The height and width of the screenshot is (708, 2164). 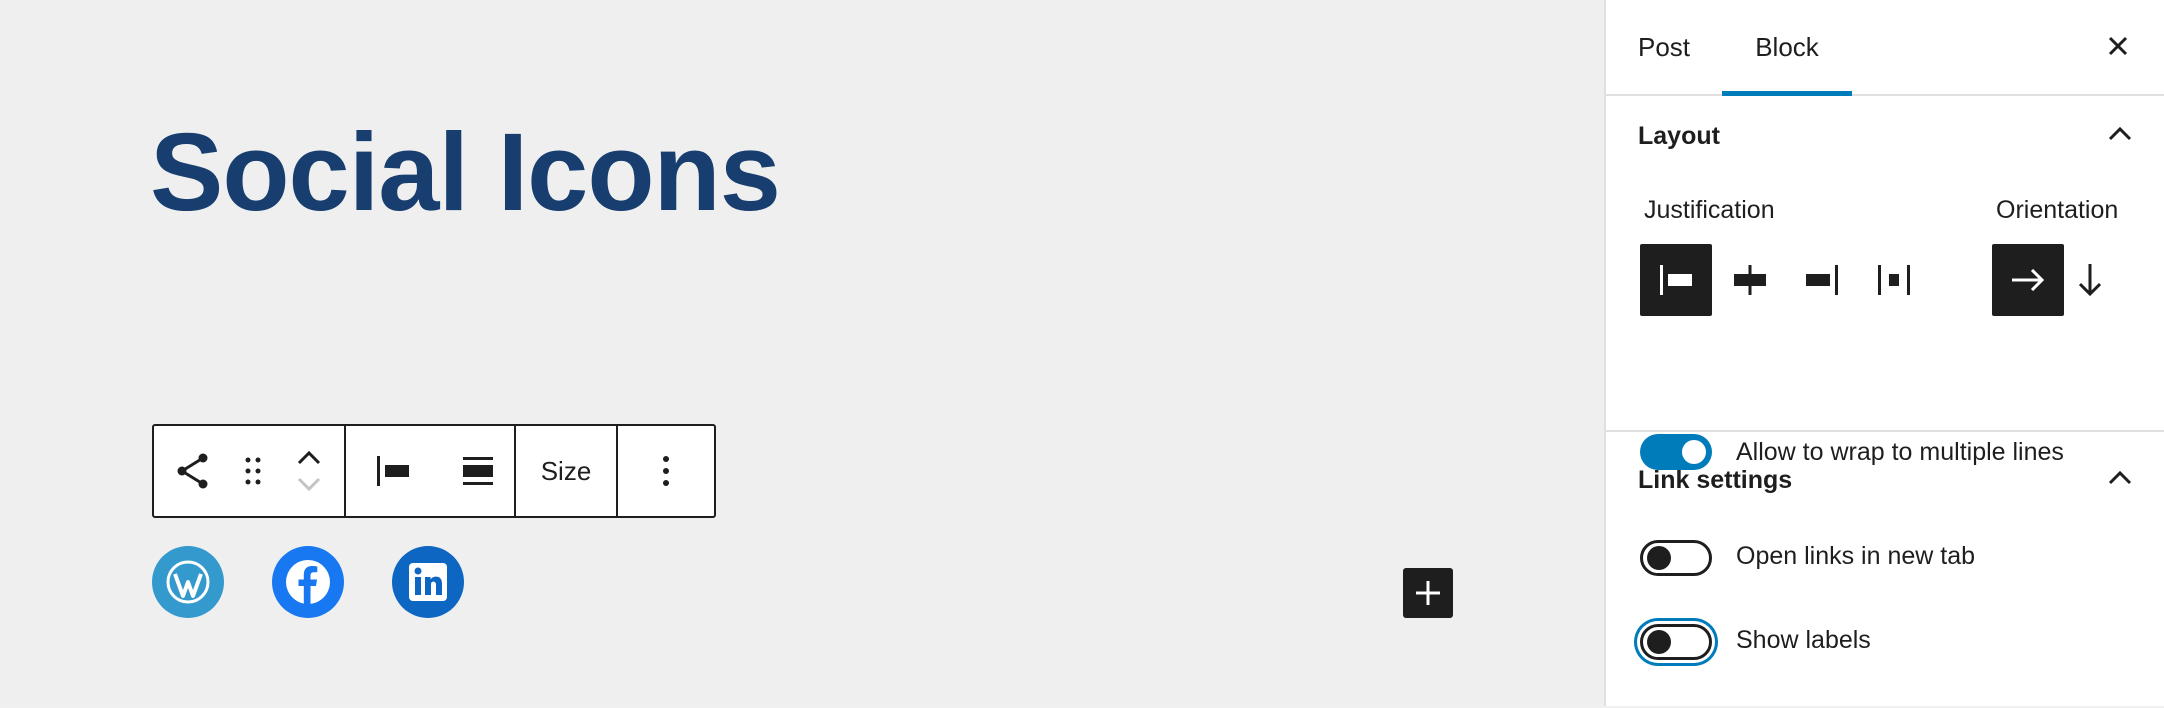 I want to click on layout-panel-title: Layout, so click(x=1679, y=136).